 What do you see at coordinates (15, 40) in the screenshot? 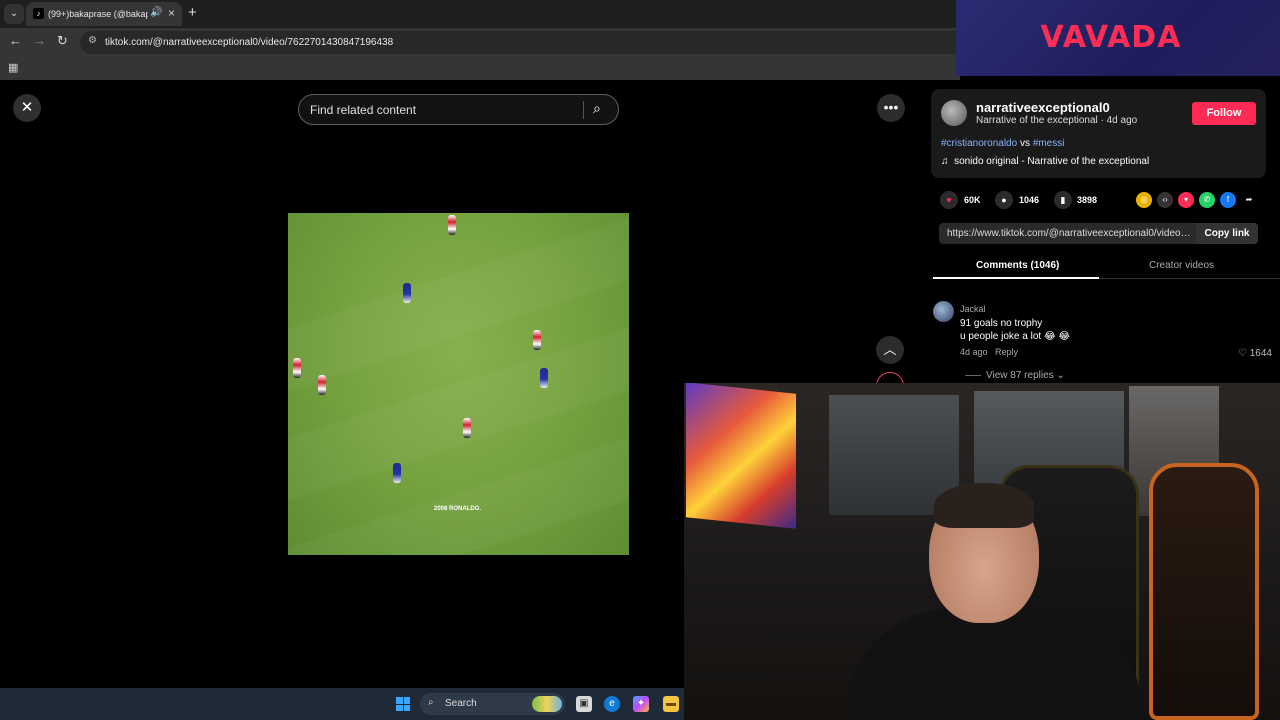
I see `back-icon: ←` at bounding box center [15, 40].